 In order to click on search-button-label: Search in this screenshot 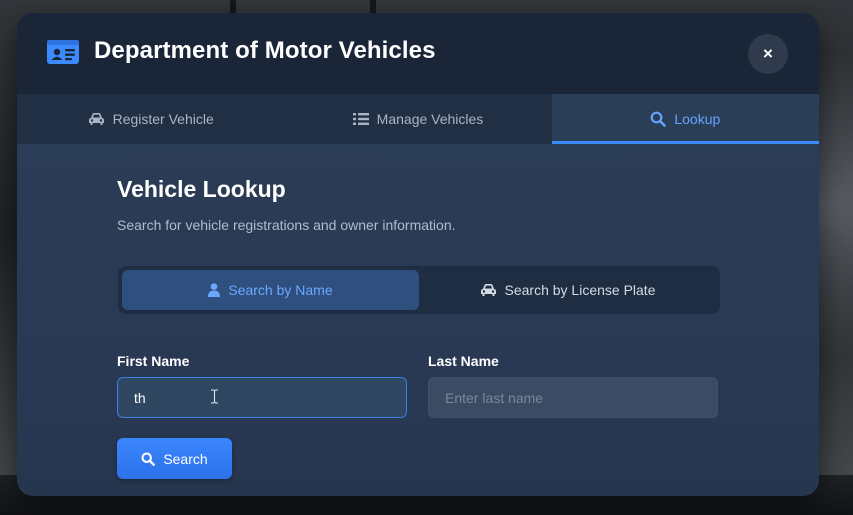, I will do `click(185, 458)`.